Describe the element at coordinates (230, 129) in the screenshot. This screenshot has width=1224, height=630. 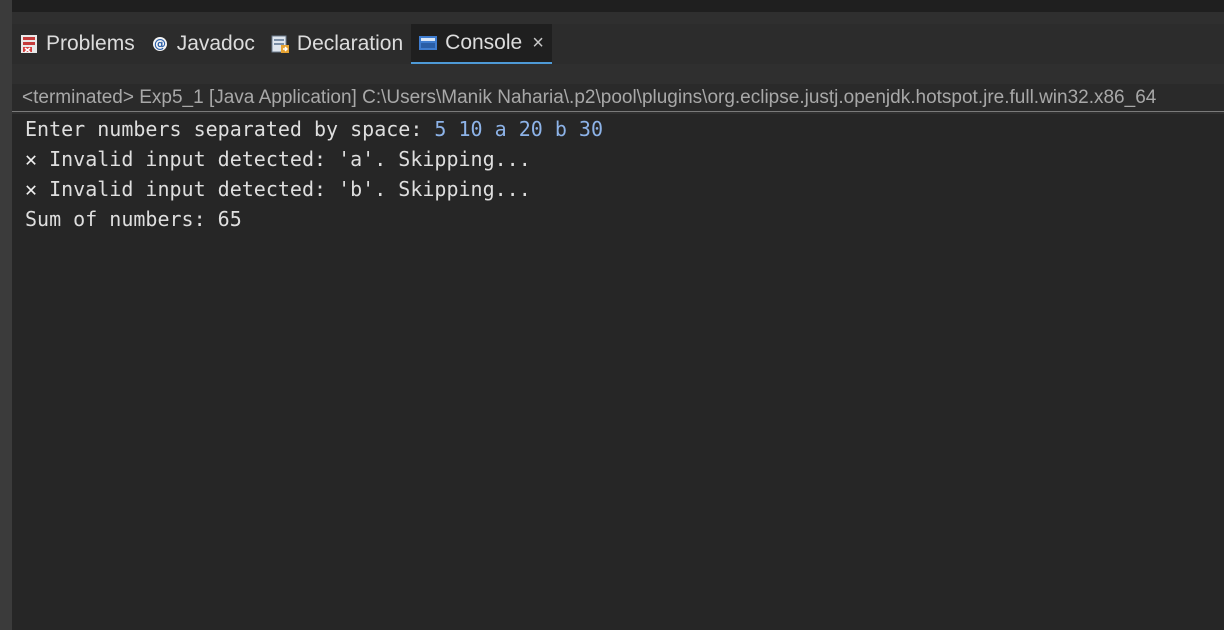
I see `prompt-text: Enter numbers separated by space:` at that location.